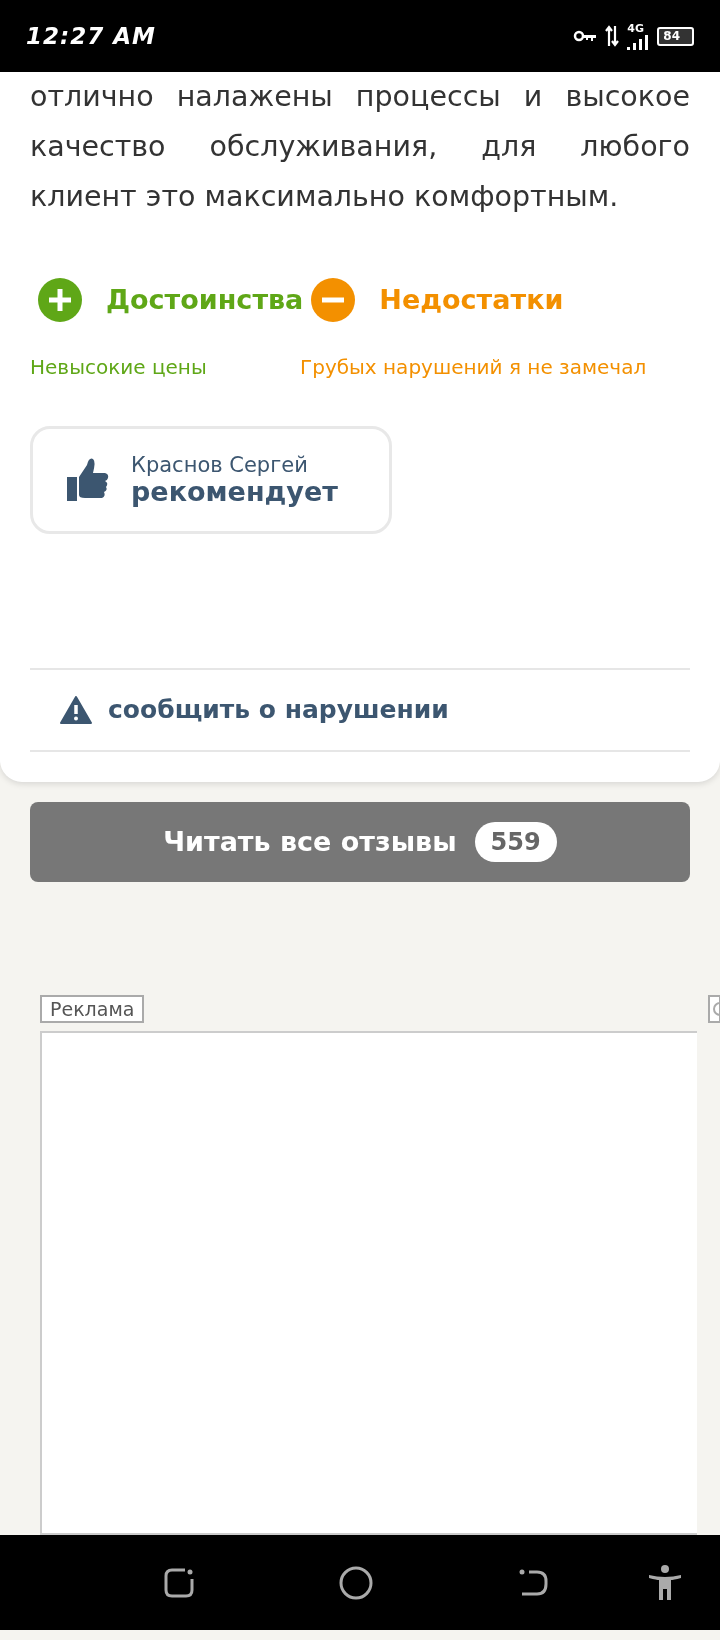 This screenshot has height=1640, width=720. Describe the element at coordinates (638, 41) in the screenshot. I see `signal-icon` at that location.